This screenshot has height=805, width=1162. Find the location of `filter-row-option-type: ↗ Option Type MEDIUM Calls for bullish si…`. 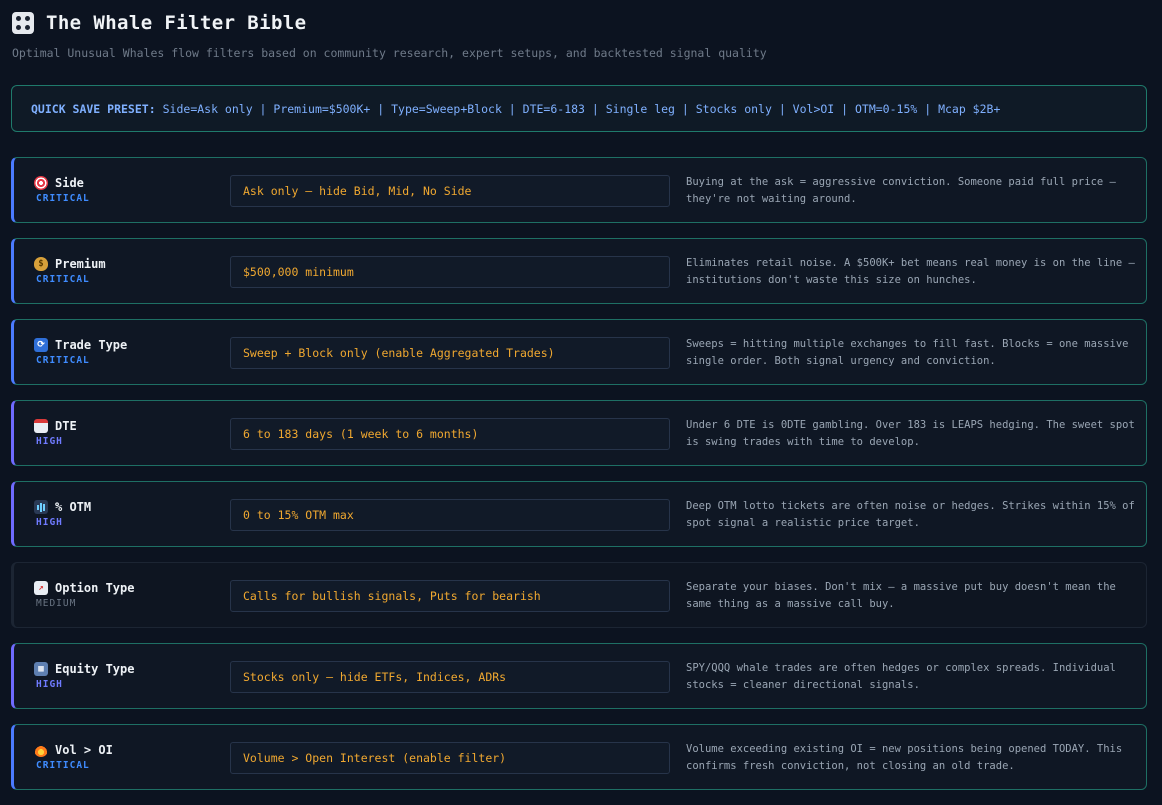

filter-row-option-type: ↗ Option Type MEDIUM Calls for bullish si… is located at coordinates (579, 595).